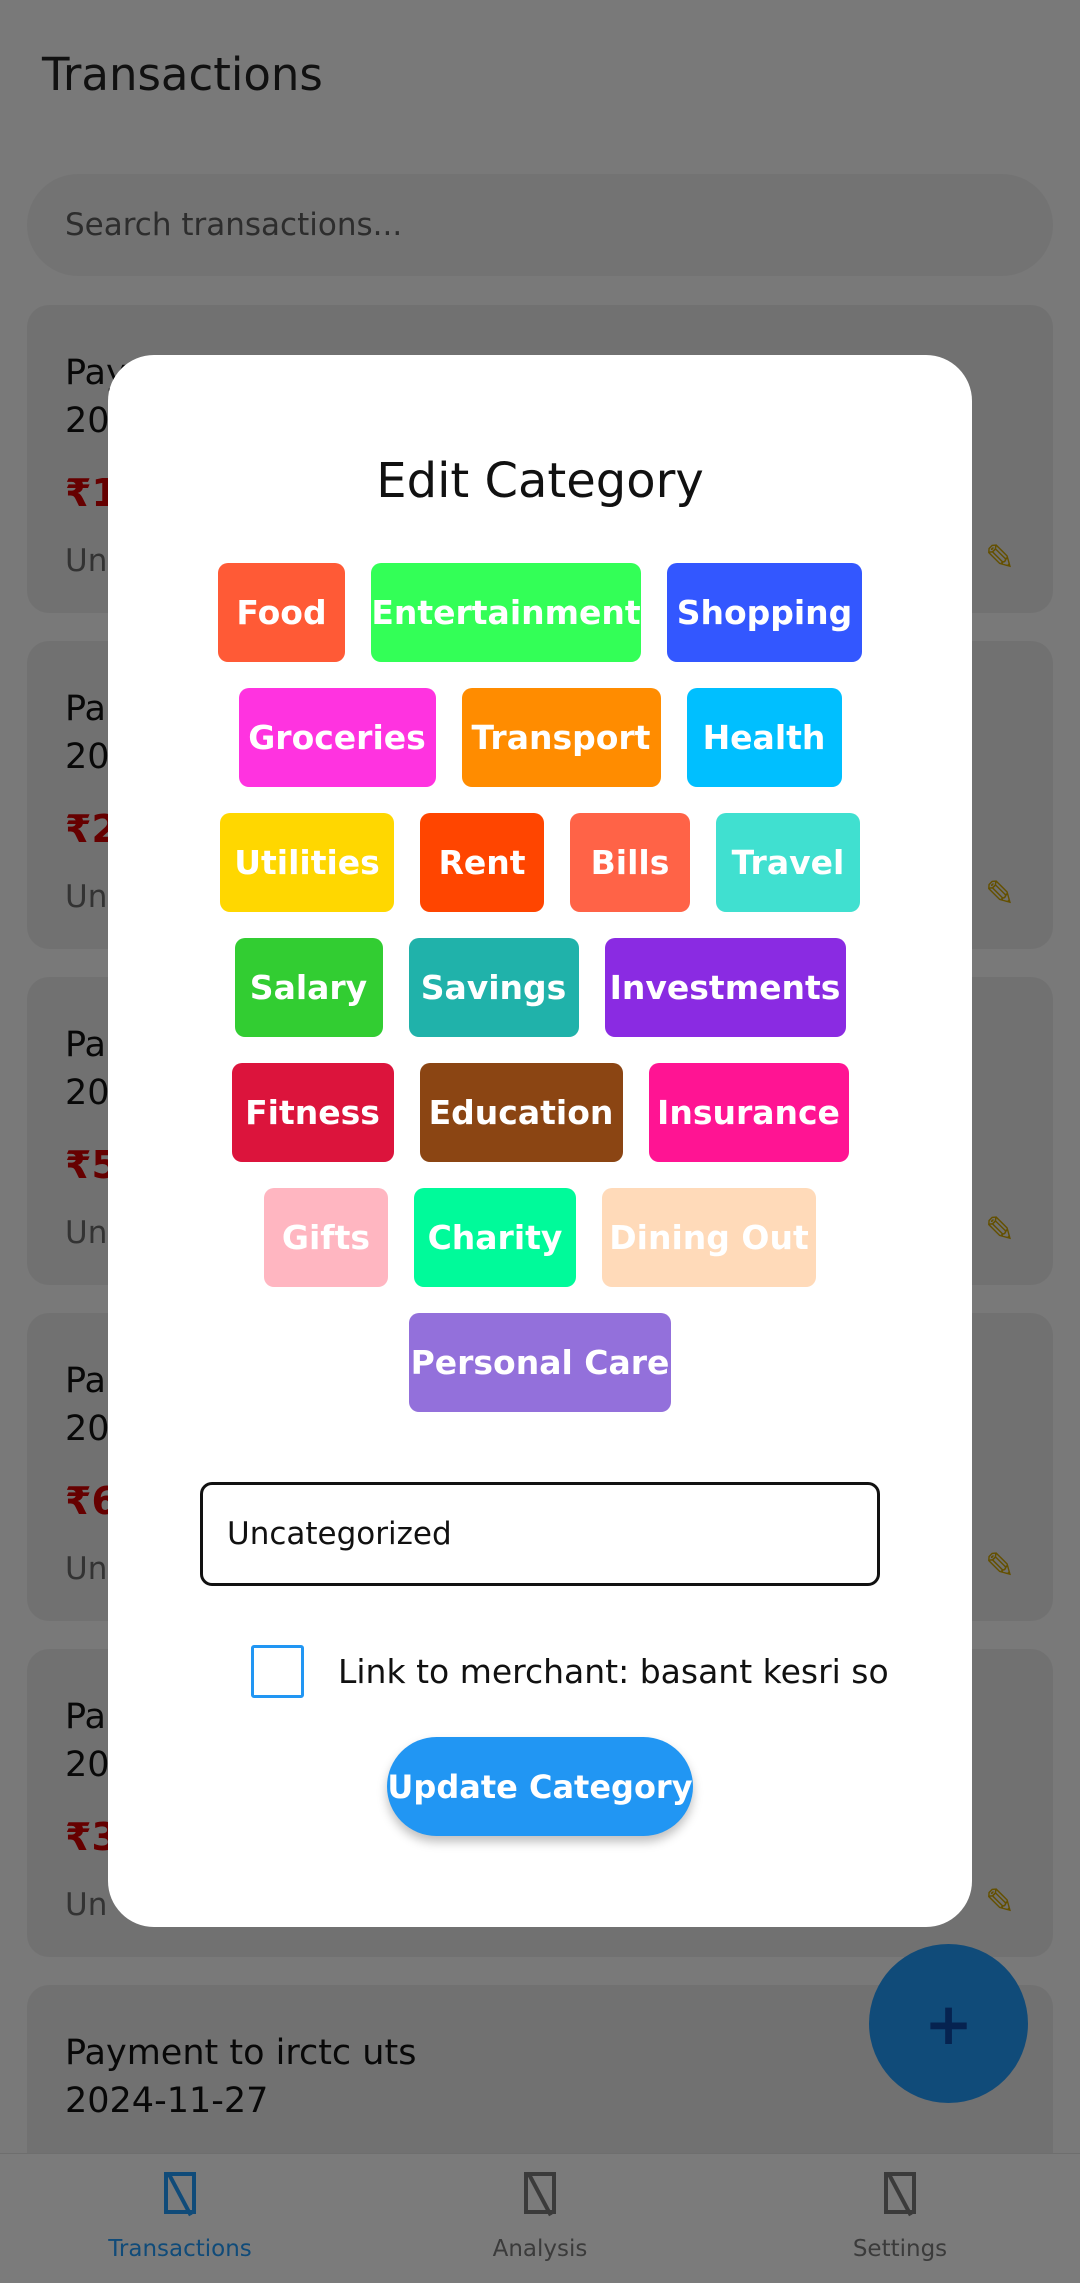 The width and height of the screenshot is (1080, 2283). Describe the element at coordinates (307, 862) in the screenshot. I see `category-chip-utilities: Utilities` at that location.